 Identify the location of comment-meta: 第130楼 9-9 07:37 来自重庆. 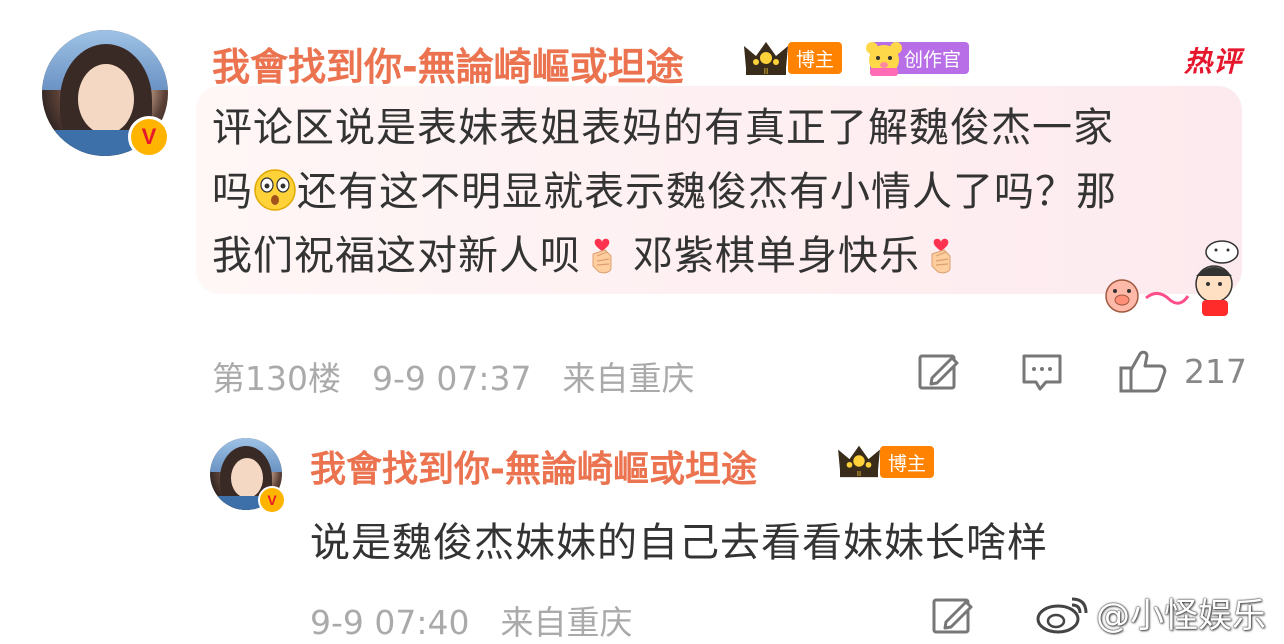
(453, 376).